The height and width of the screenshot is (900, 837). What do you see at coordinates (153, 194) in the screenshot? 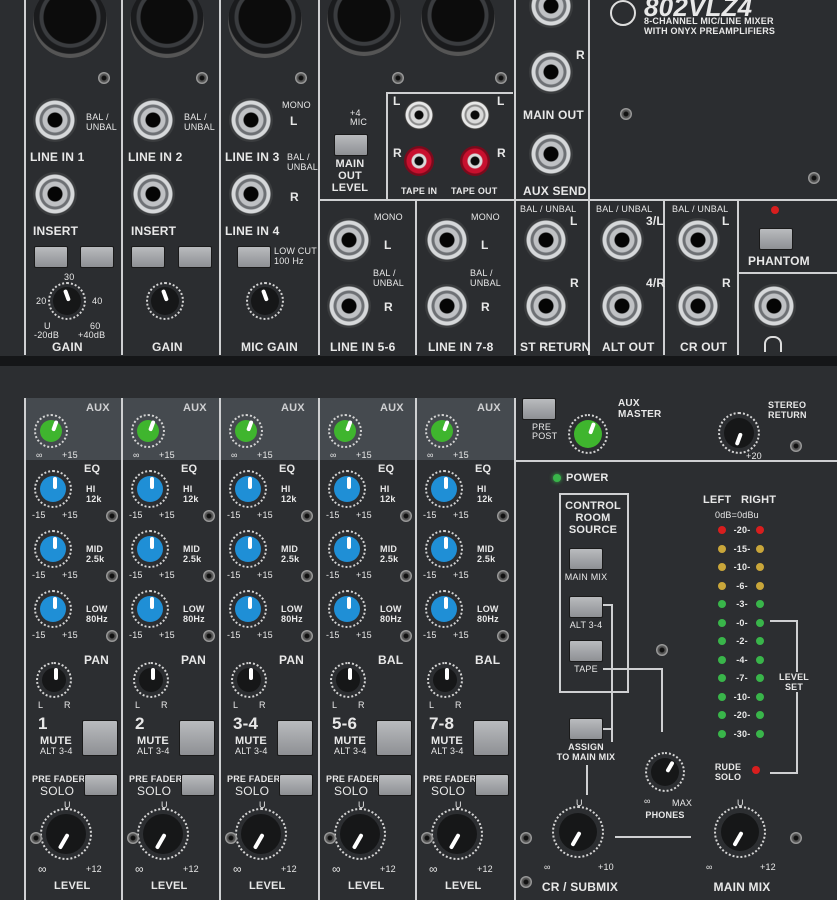
I see `insert-2-jack` at bounding box center [153, 194].